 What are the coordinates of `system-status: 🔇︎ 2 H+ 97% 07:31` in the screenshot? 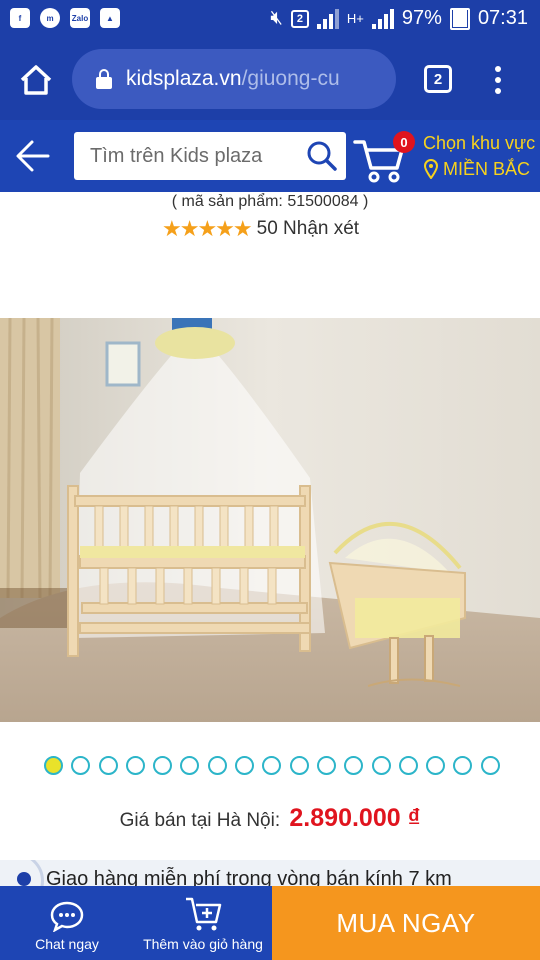 It's located at (399, 18).